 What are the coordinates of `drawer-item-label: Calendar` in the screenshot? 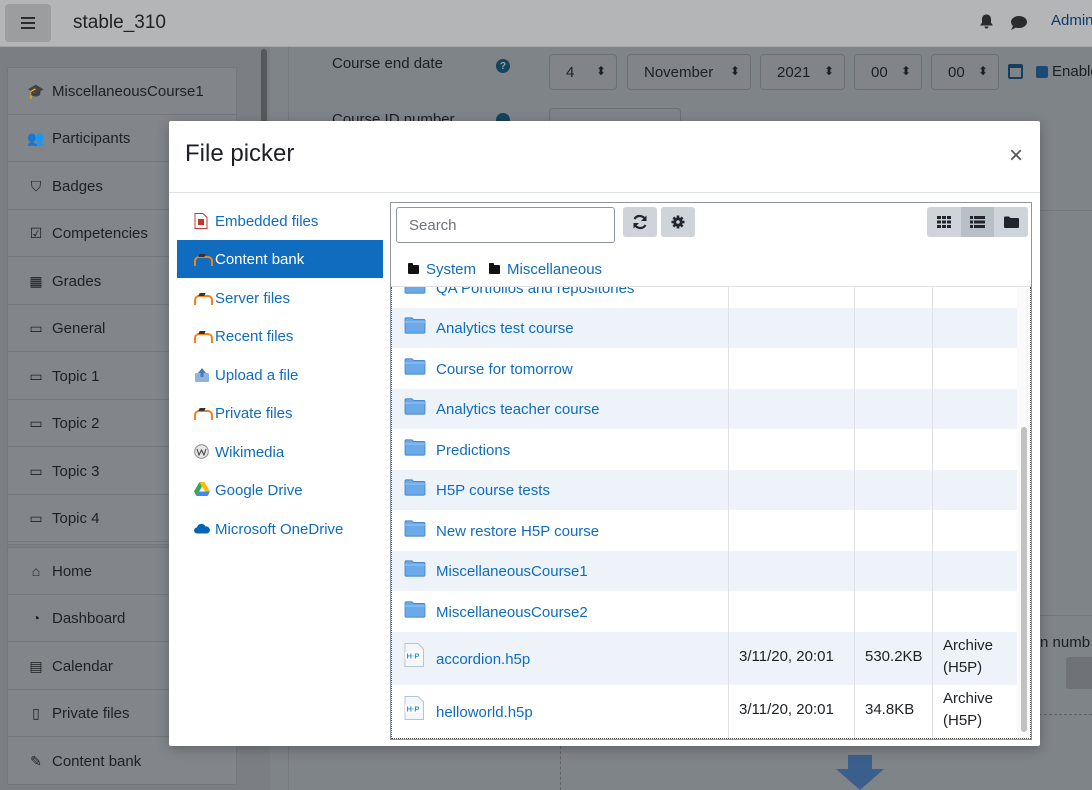 It's located at (82, 666).